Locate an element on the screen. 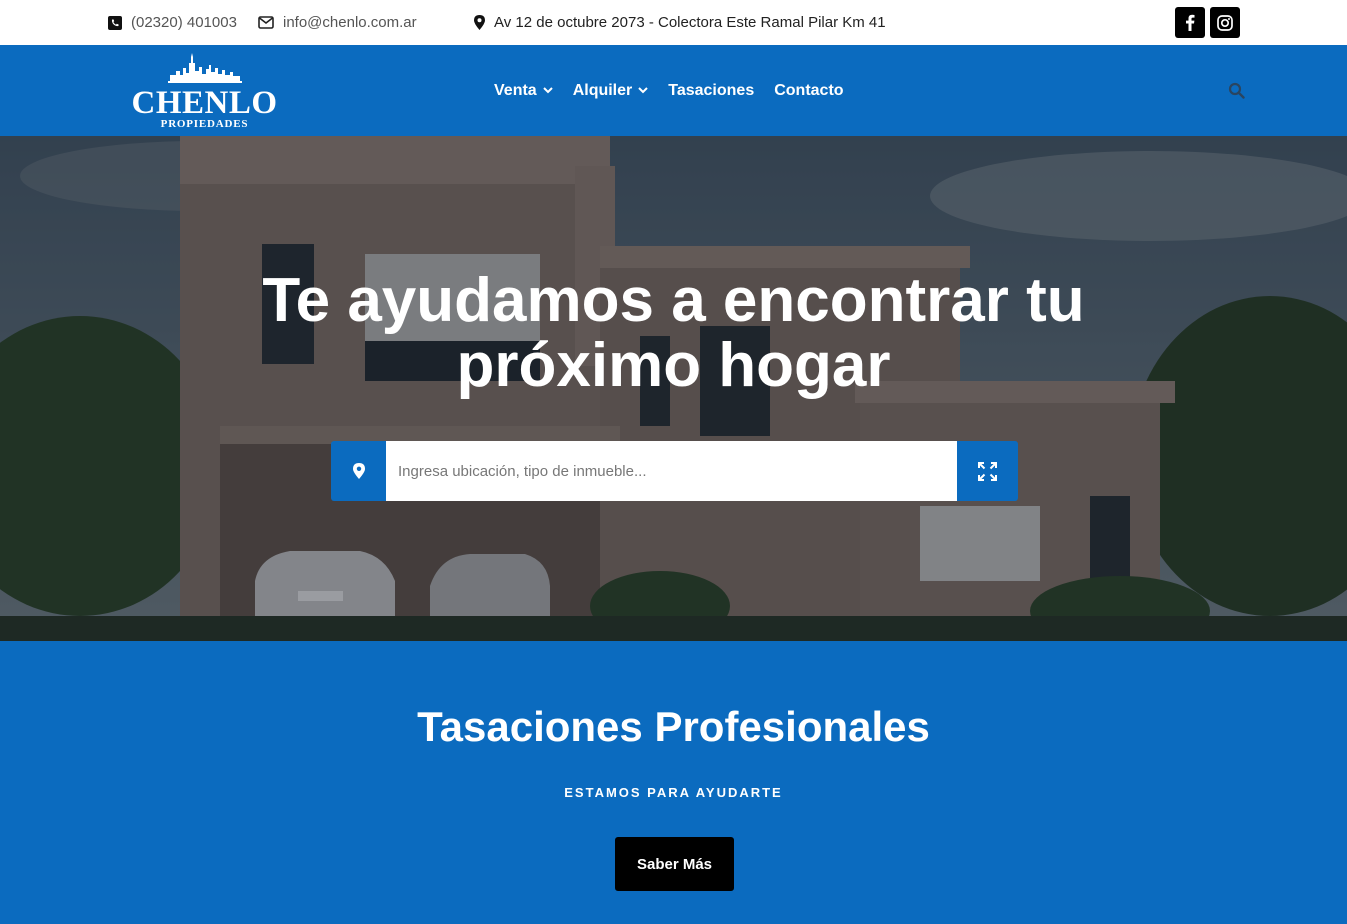  hero-title: Te ayudamos a encontrar tu próximo hogar is located at coordinates (673, 333).